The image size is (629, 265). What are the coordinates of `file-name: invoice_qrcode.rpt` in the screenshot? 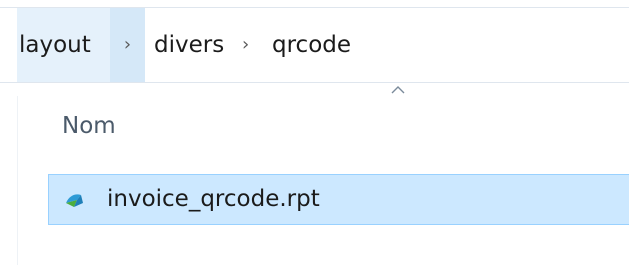 It's located at (213, 199).